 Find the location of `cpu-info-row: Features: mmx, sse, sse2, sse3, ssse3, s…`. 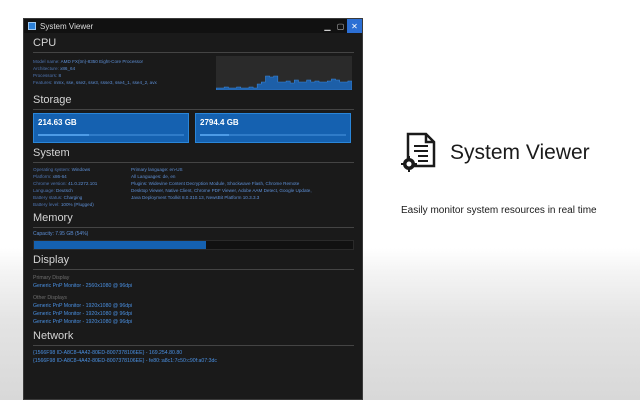

cpu-info-row: Features: mmx, sse, sse2, sse3, ssse3, s… is located at coordinates (95, 82).